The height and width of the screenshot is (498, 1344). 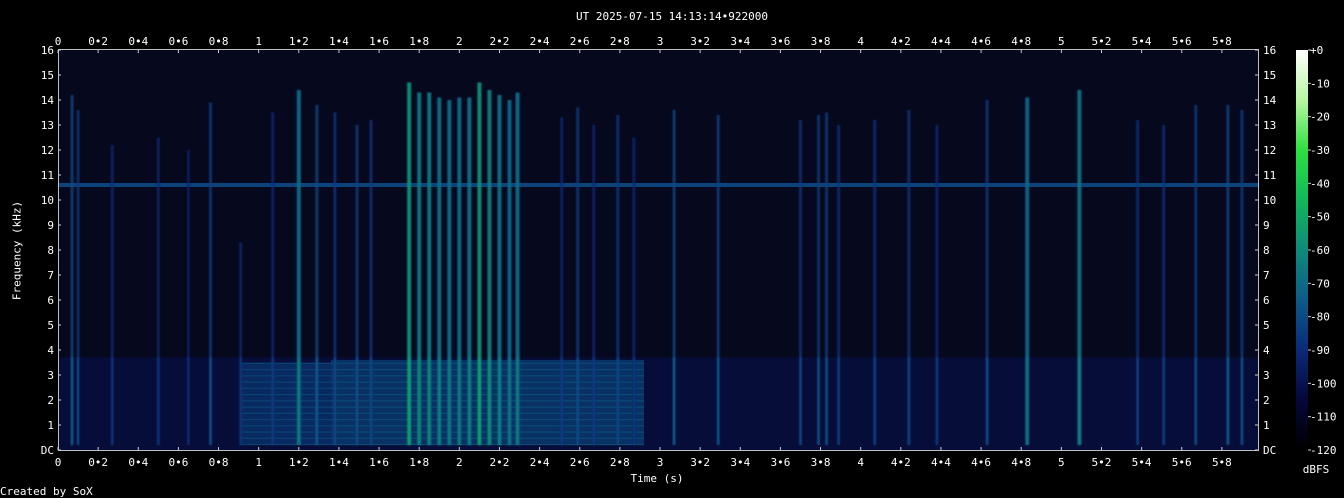 What do you see at coordinates (47, 150) in the screenshot?
I see `y-tick-label-left: 12` at bounding box center [47, 150].